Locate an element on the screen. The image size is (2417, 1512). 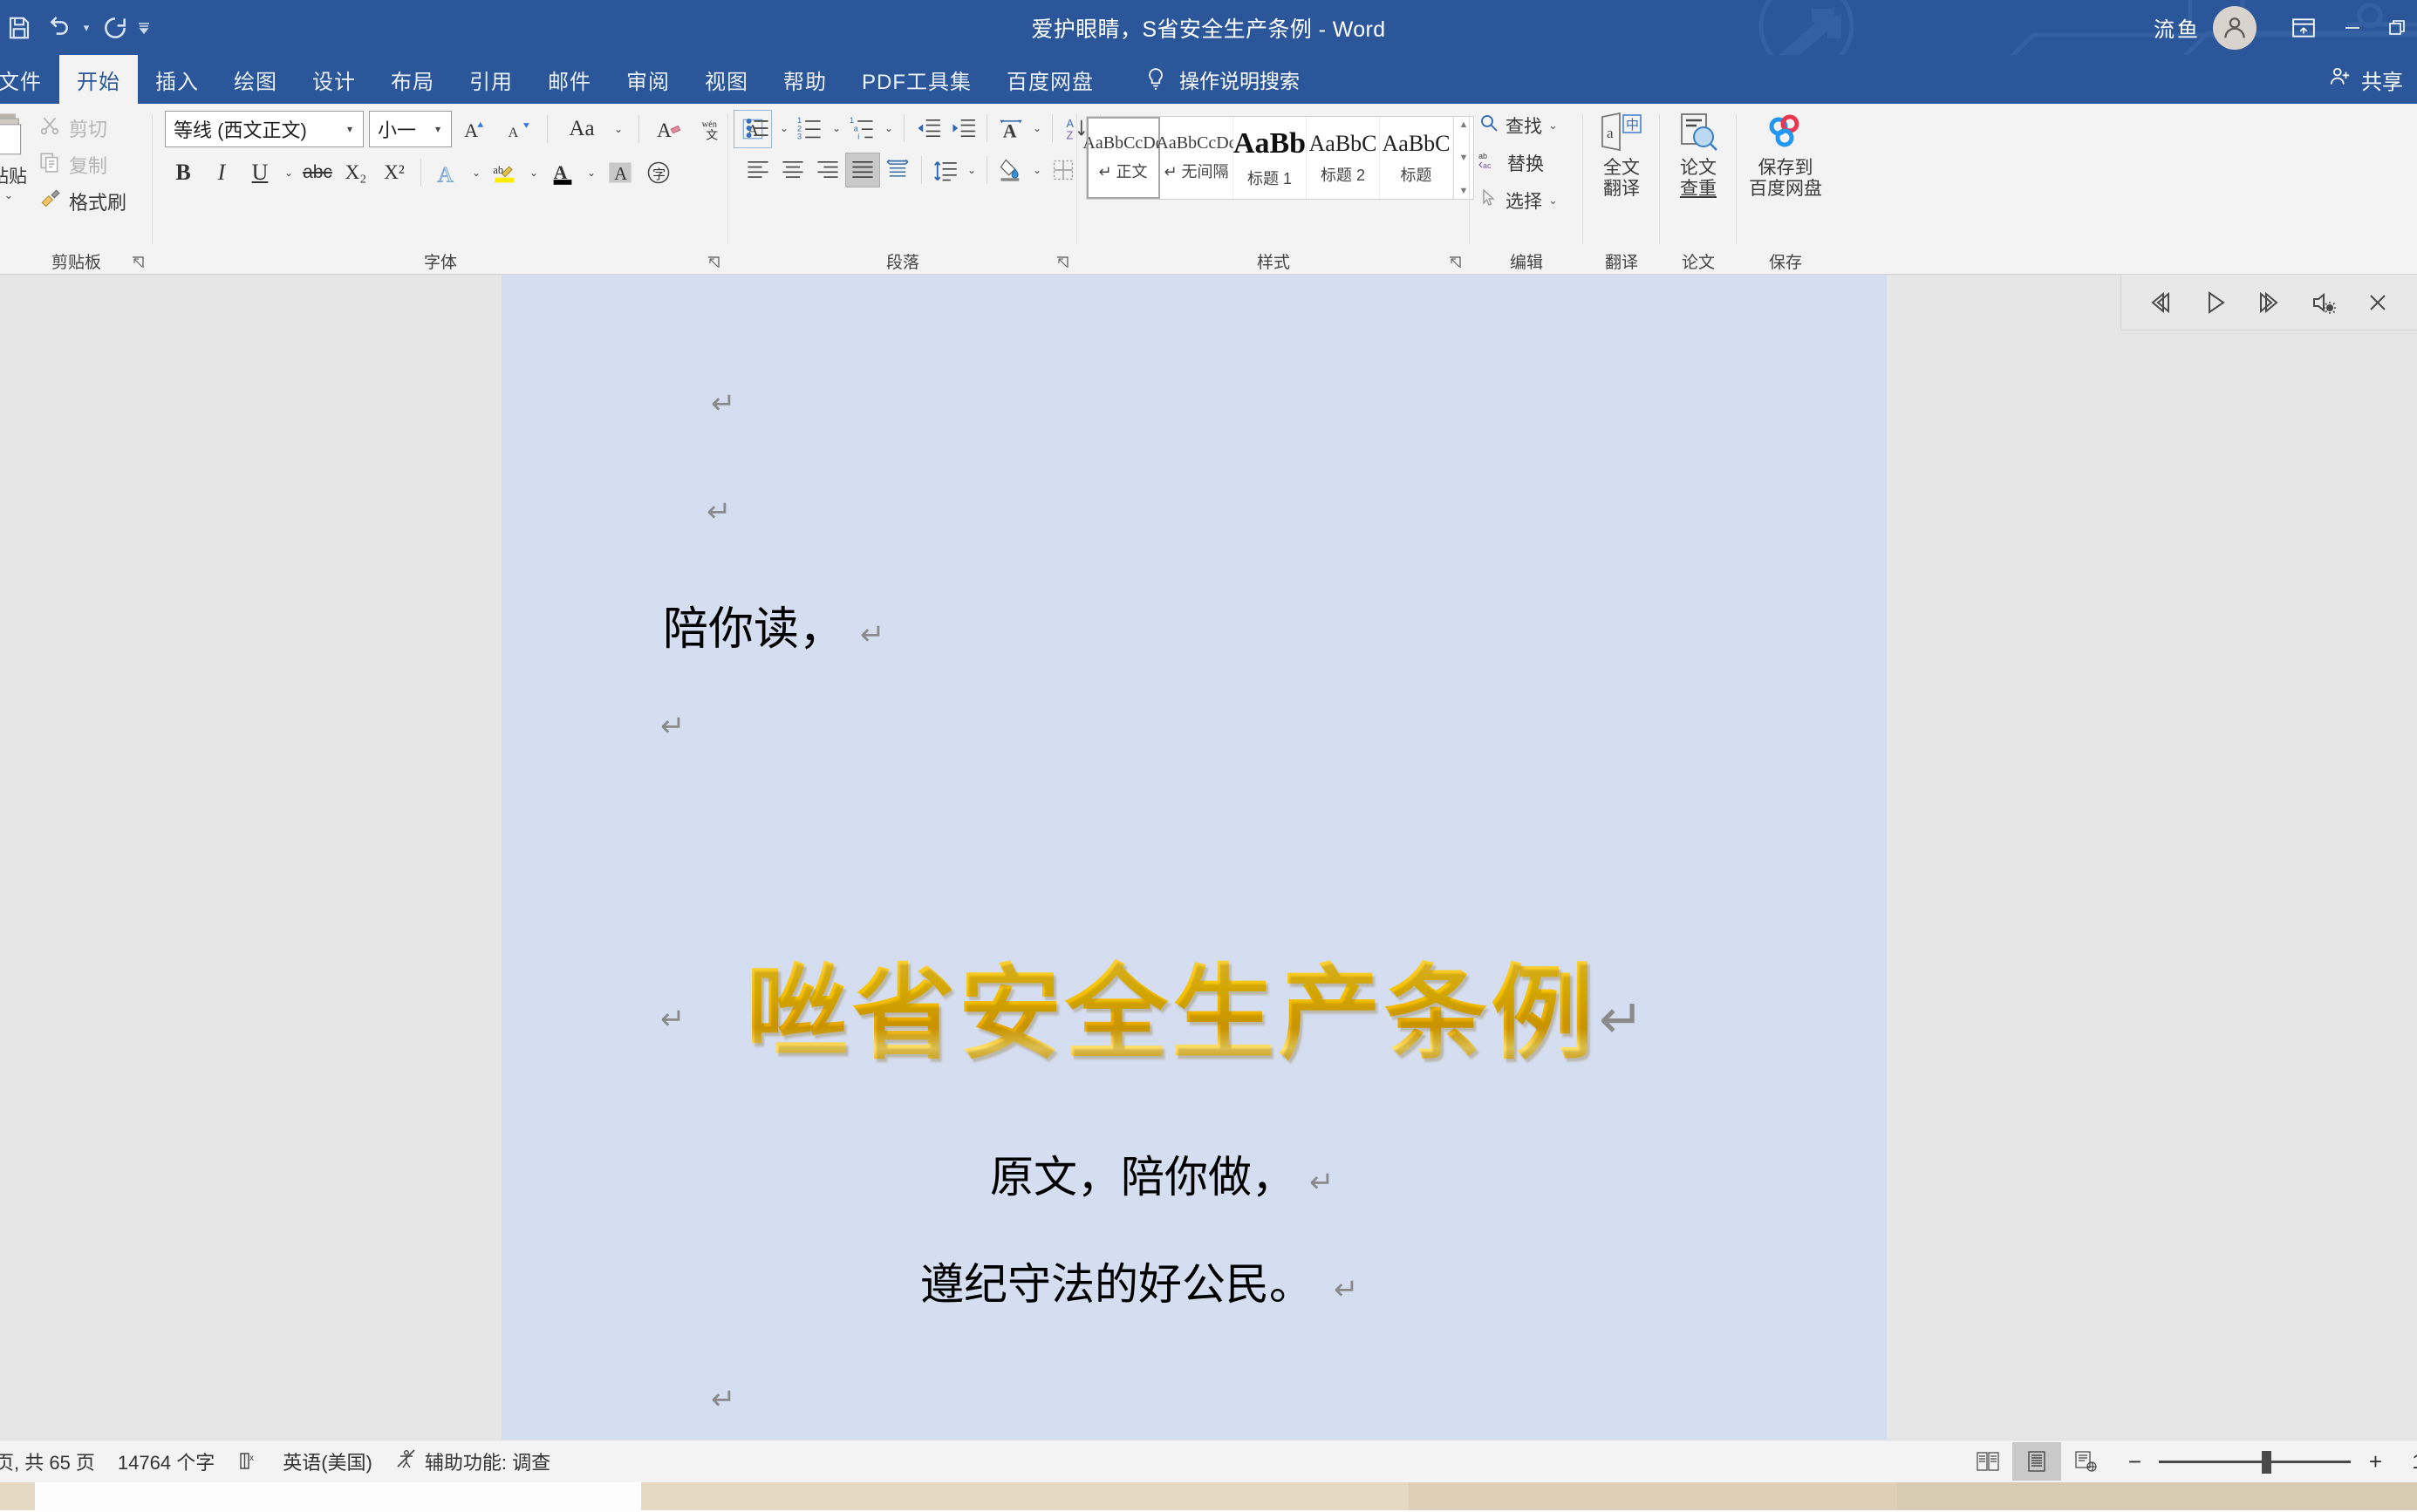
scroll-up-icon: ▲ is located at coordinates (1464, 124).